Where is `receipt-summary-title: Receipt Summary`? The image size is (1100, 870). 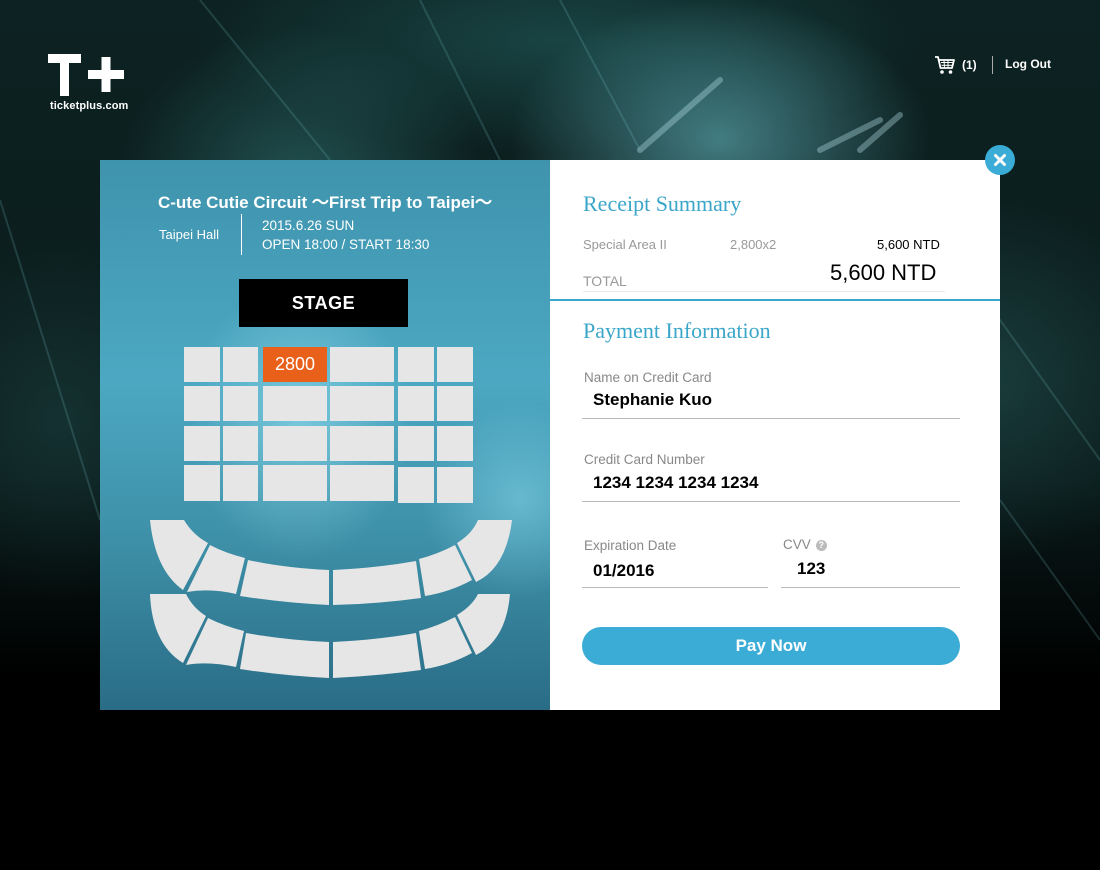 receipt-summary-title: Receipt Summary is located at coordinates (662, 203).